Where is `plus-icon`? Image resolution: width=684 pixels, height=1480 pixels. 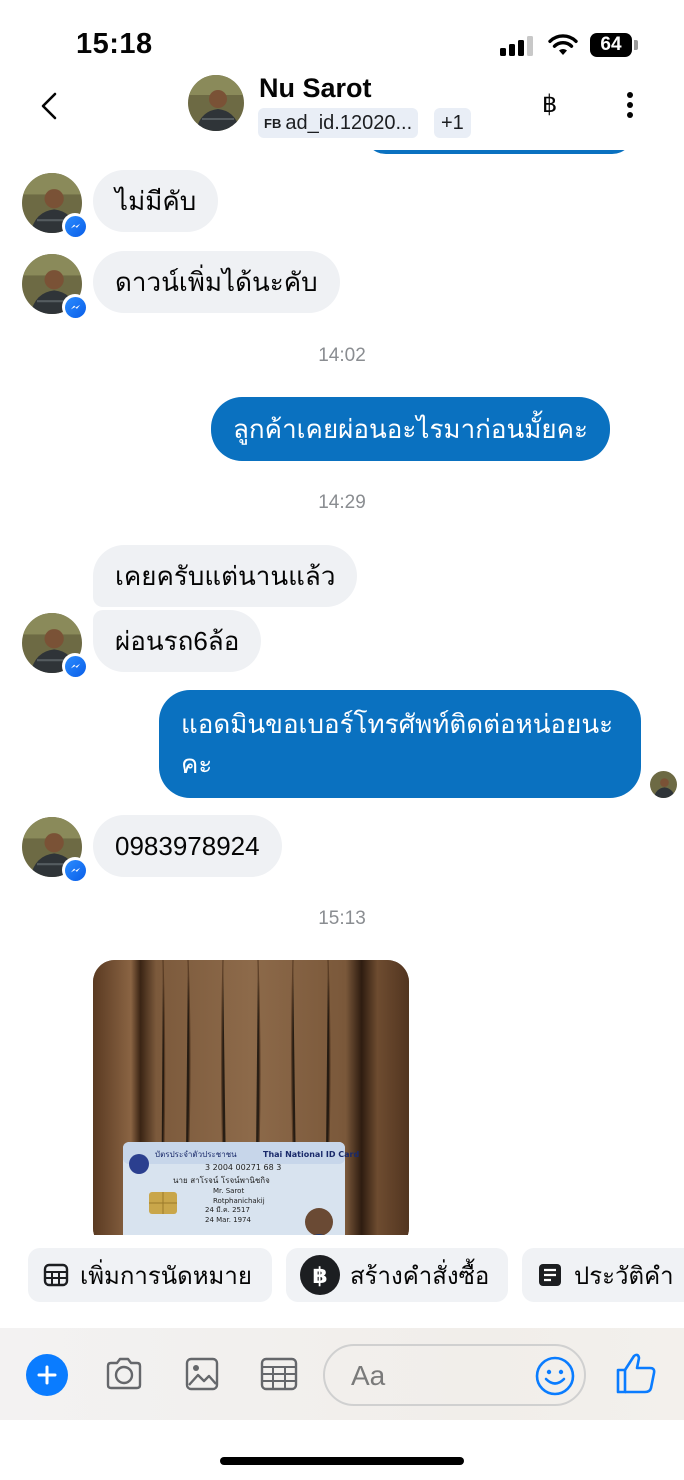
plus-icon is located at coordinates (47, 1375).